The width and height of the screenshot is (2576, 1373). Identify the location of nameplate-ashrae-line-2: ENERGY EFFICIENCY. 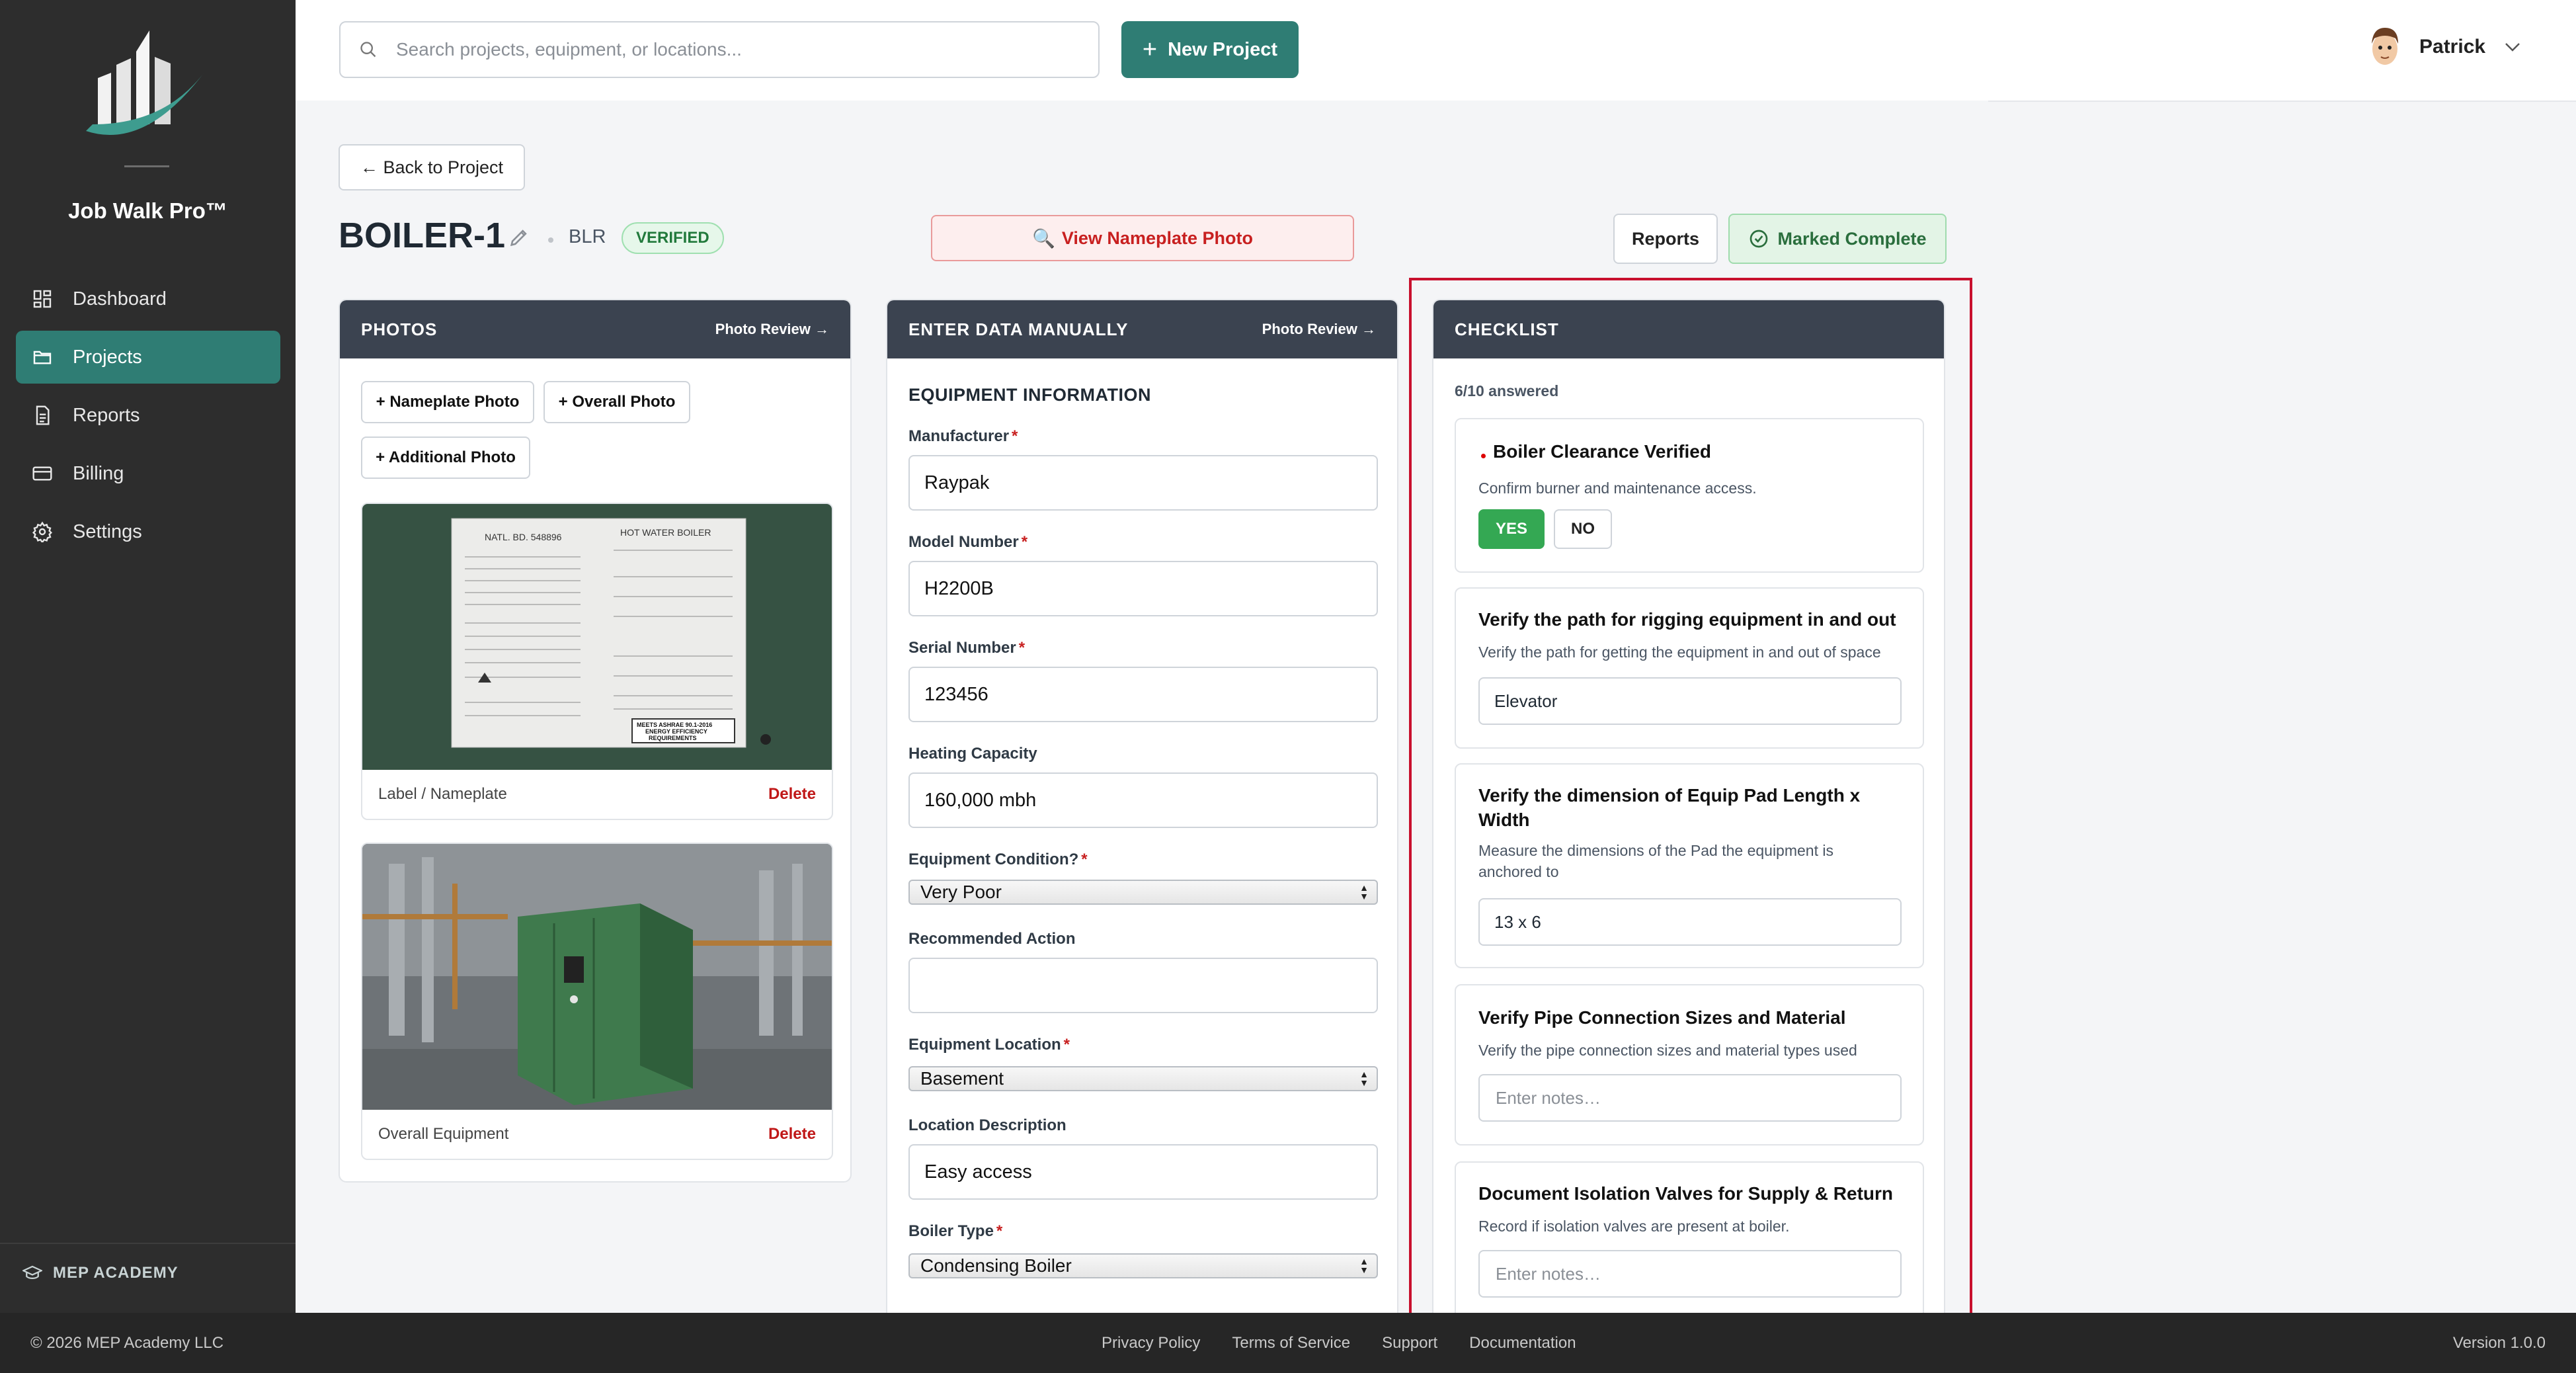
(676, 731).